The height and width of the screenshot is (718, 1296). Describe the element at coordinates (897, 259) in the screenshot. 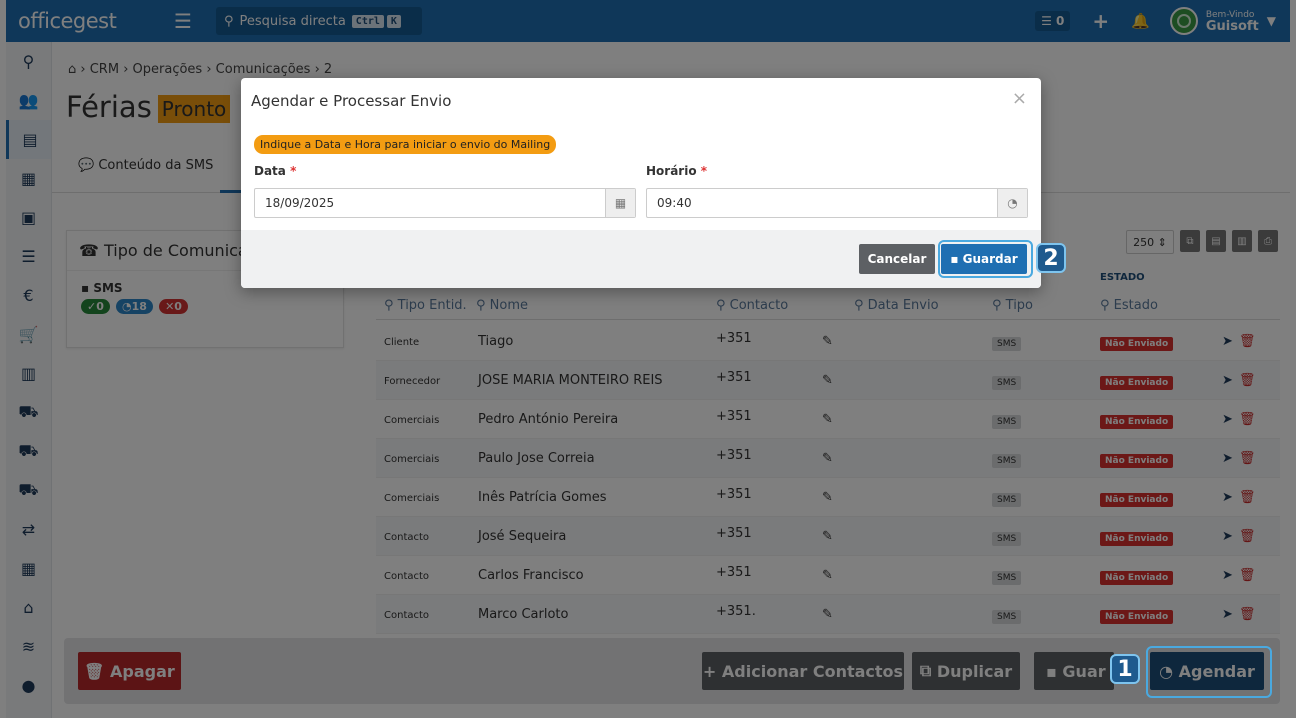

I see `cancel-button: Cancelar` at that location.